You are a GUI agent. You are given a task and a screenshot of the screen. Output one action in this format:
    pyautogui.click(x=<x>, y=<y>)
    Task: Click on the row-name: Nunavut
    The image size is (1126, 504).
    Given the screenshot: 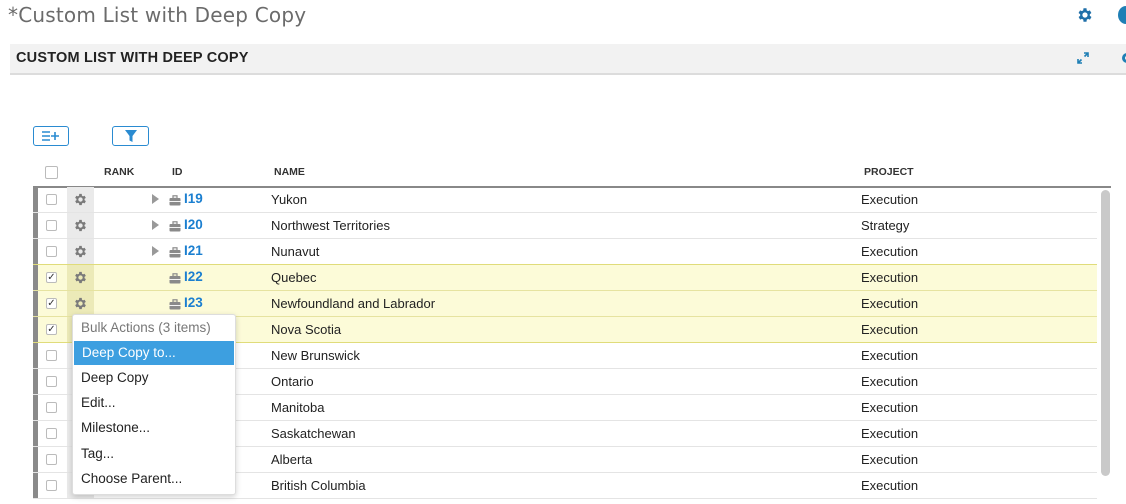 What is the action you would take?
    pyautogui.click(x=295, y=251)
    